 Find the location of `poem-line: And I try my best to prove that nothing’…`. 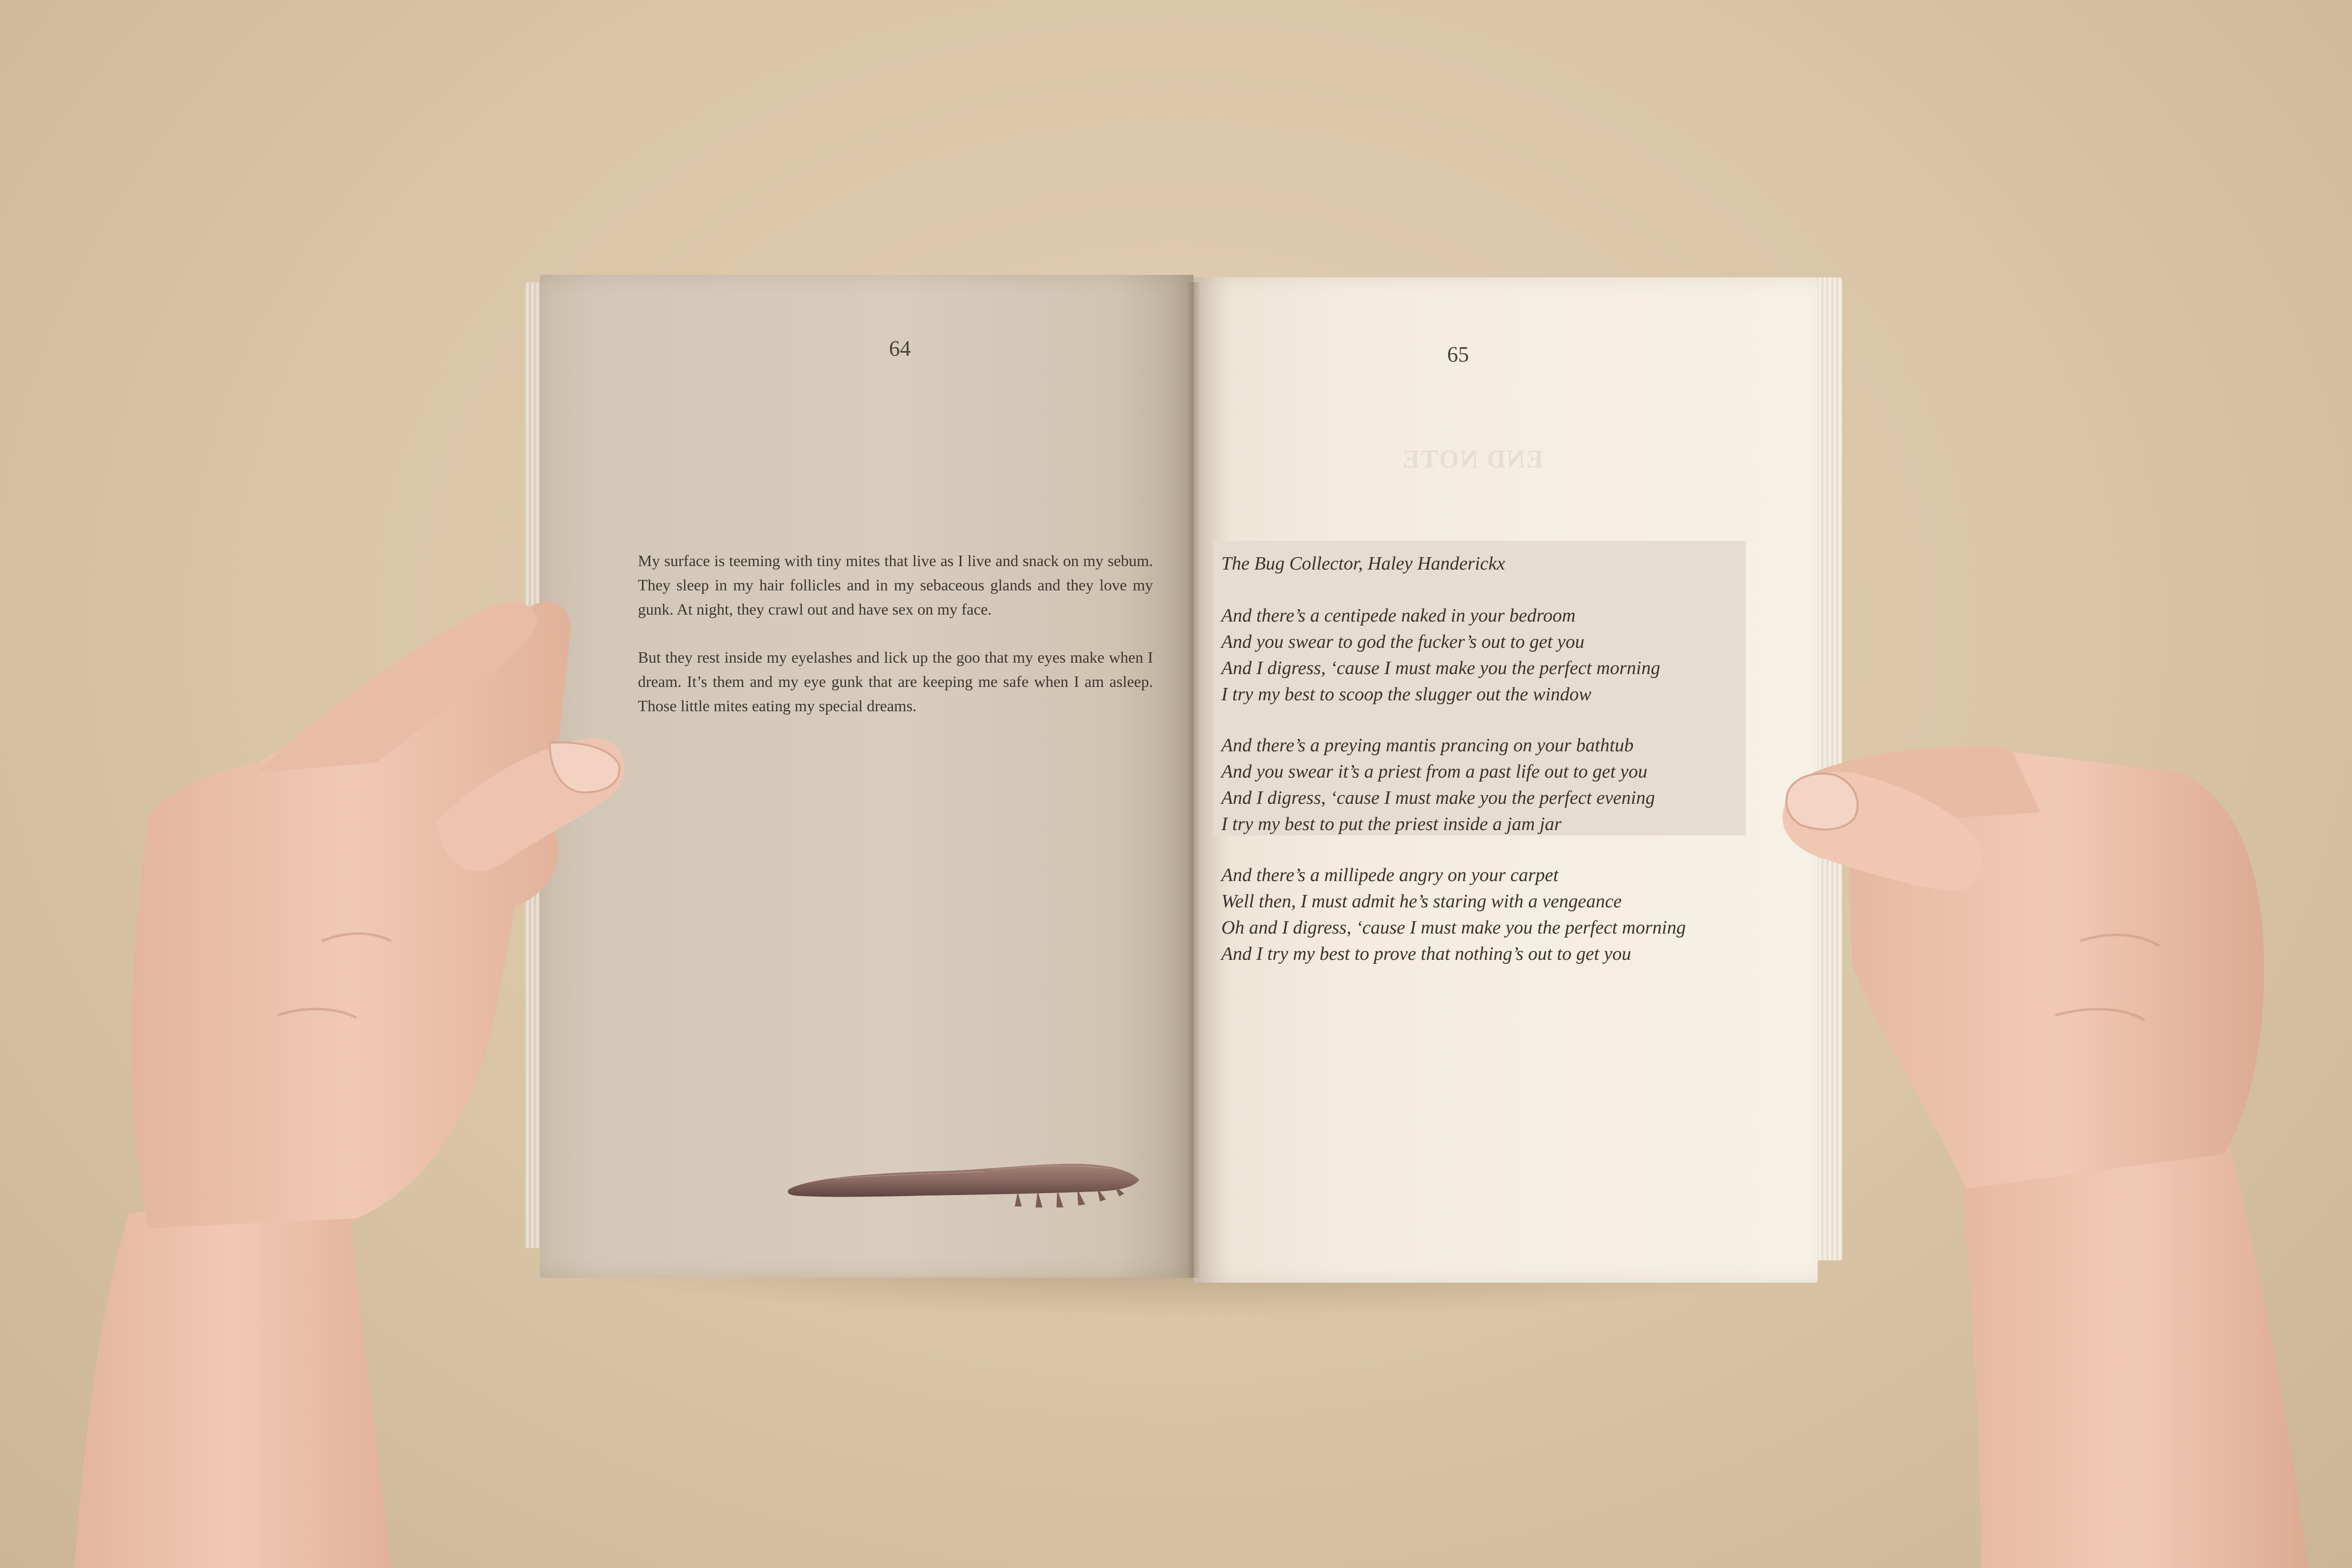

poem-line: And I try my best to prove that nothing’… is located at coordinates (1426, 954).